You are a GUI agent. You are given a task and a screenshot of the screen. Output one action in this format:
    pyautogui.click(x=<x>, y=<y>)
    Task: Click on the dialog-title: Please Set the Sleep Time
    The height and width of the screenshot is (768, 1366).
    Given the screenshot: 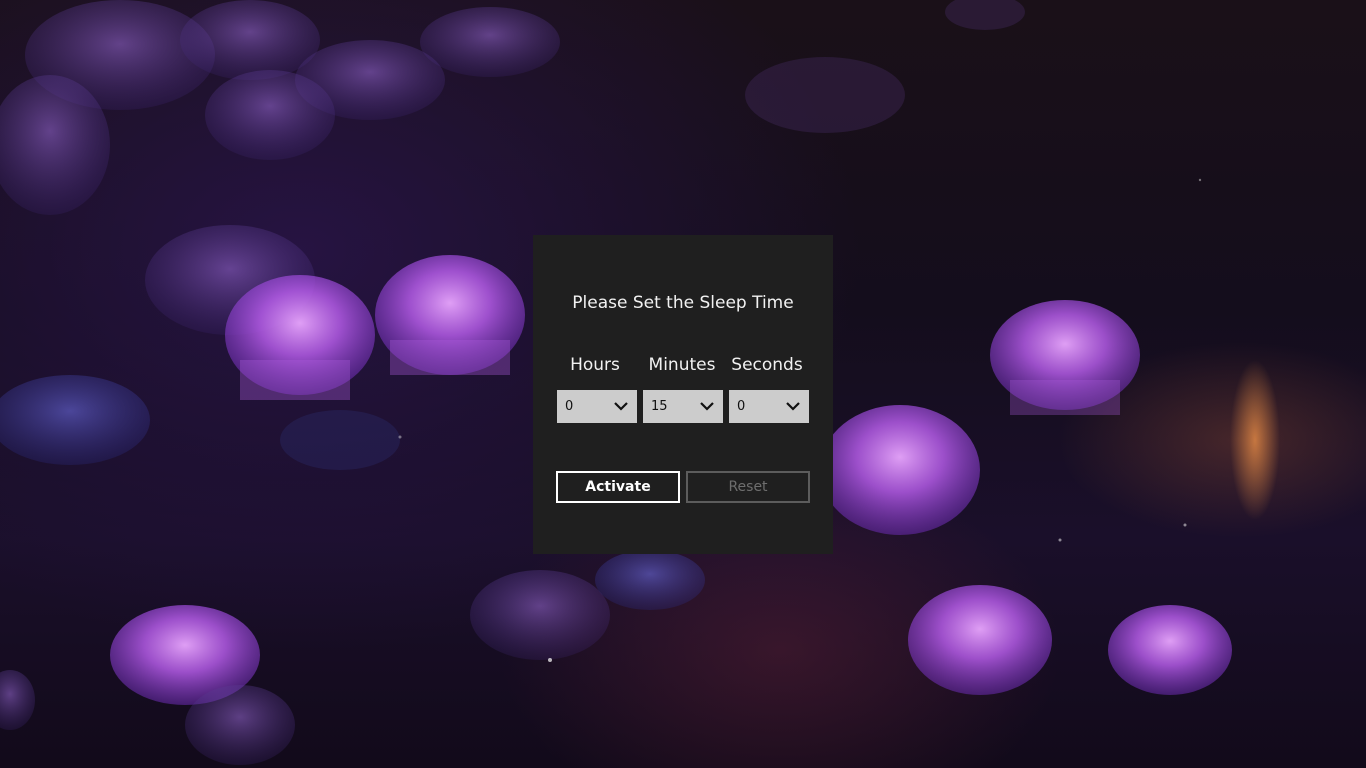 What is the action you would take?
    pyautogui.click(x=683, y=303)
    